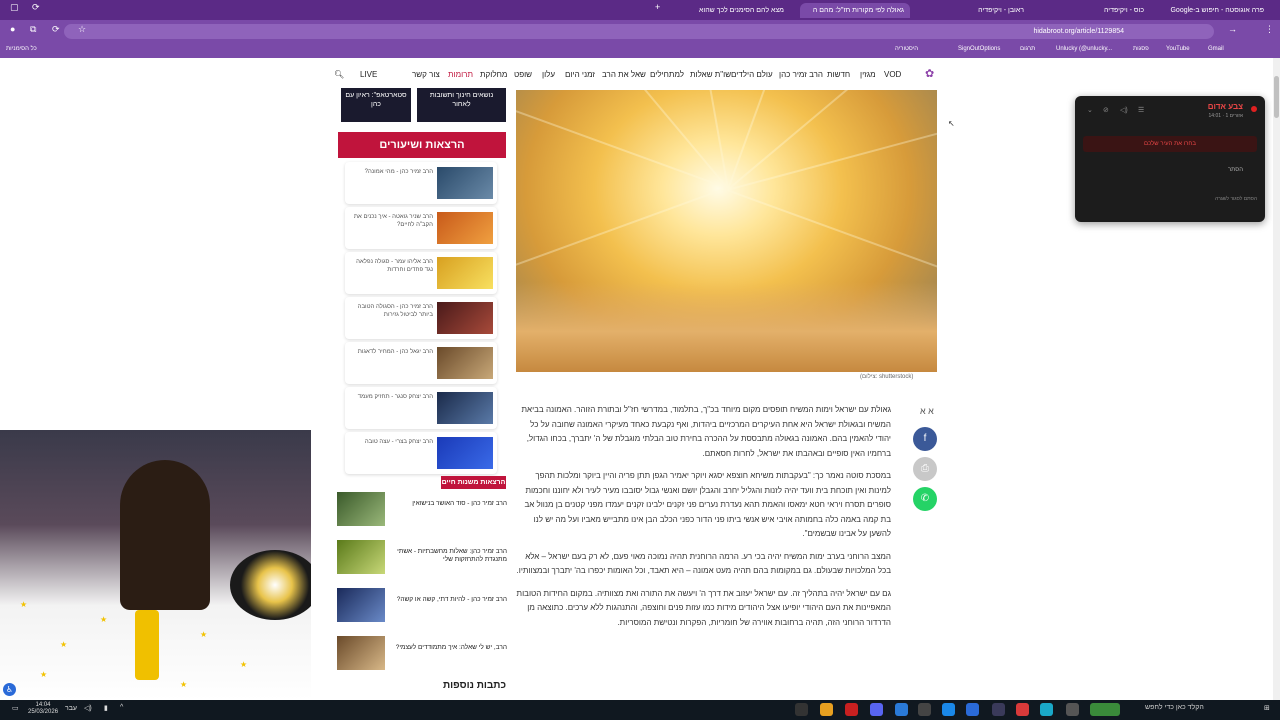  Describe the element at coordinates (421, 183) in the screenshot. I see `lecture-item: הרב זמיר כהן - מהי אמונה?` at that location.